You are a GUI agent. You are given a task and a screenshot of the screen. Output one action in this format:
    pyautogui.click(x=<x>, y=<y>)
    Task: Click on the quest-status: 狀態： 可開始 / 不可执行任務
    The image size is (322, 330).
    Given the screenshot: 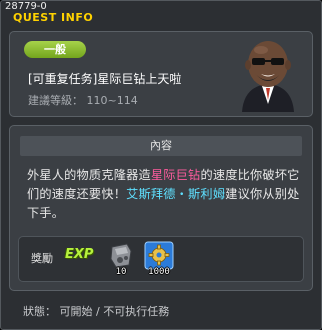 What is the action you would take?
    pyautogui.click(x=96, y=311)
    